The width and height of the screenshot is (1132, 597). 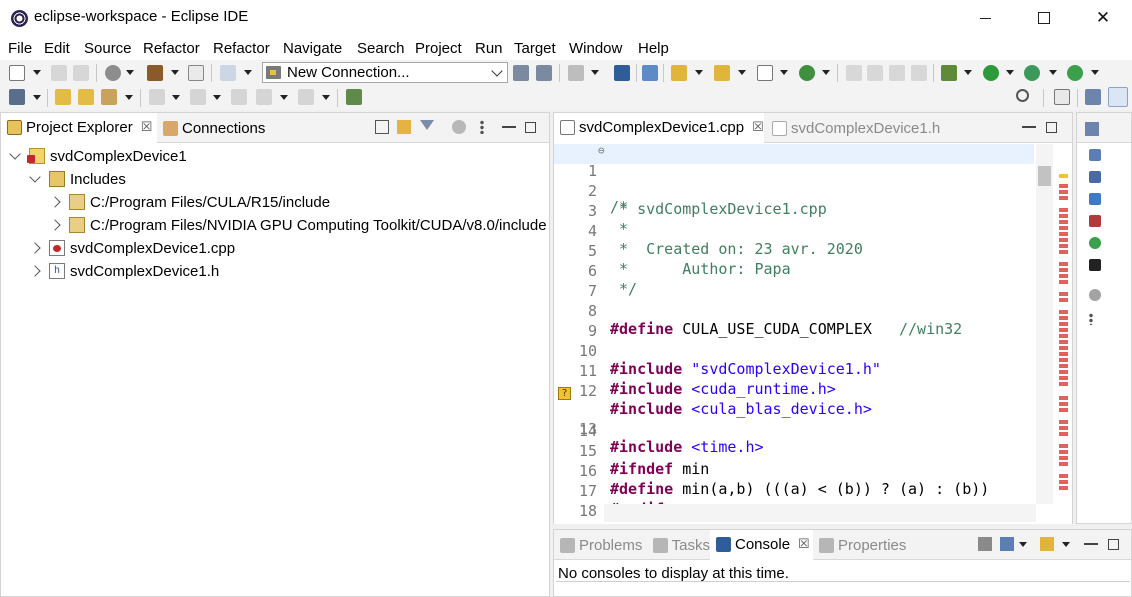 I want to click on tab-cpp-file: svdComplexDevice1.cpp ☒, so click(x=659, y=128).